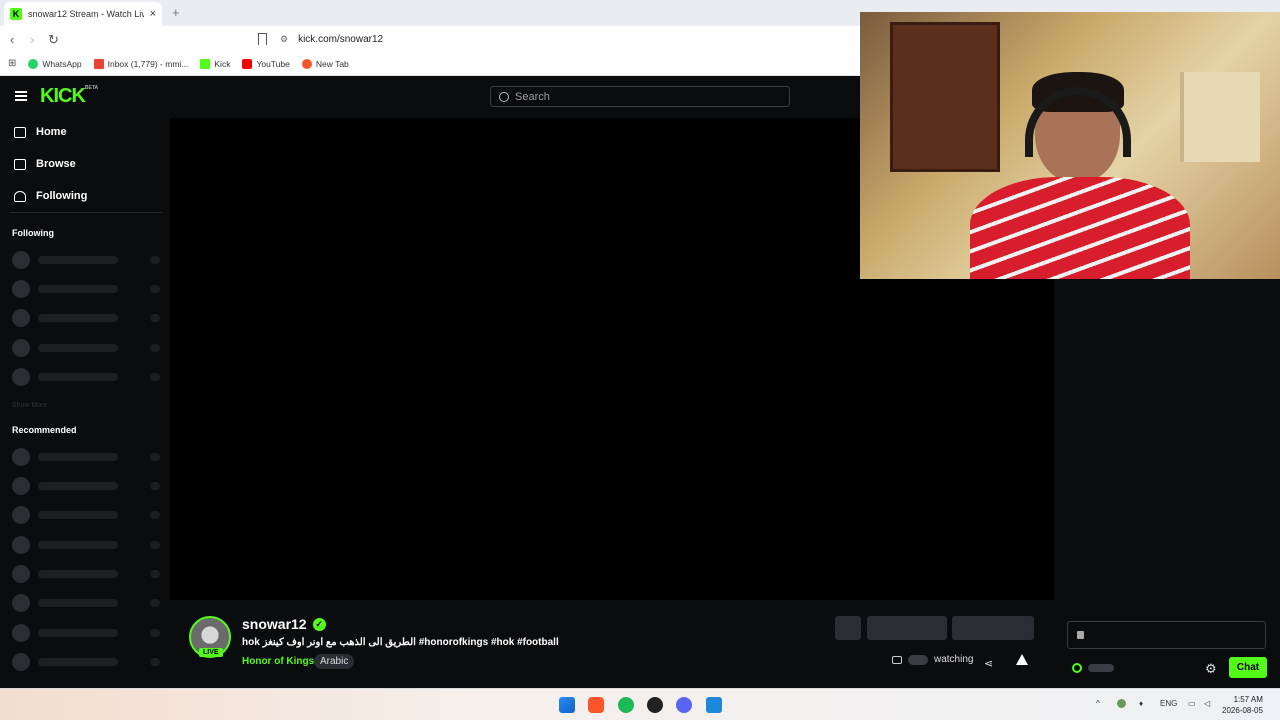 The height and width of the screenshot is (720, 1280). Describe the element at coordinates (20, 132) in the screenshot. I see `home-icon` at that location.